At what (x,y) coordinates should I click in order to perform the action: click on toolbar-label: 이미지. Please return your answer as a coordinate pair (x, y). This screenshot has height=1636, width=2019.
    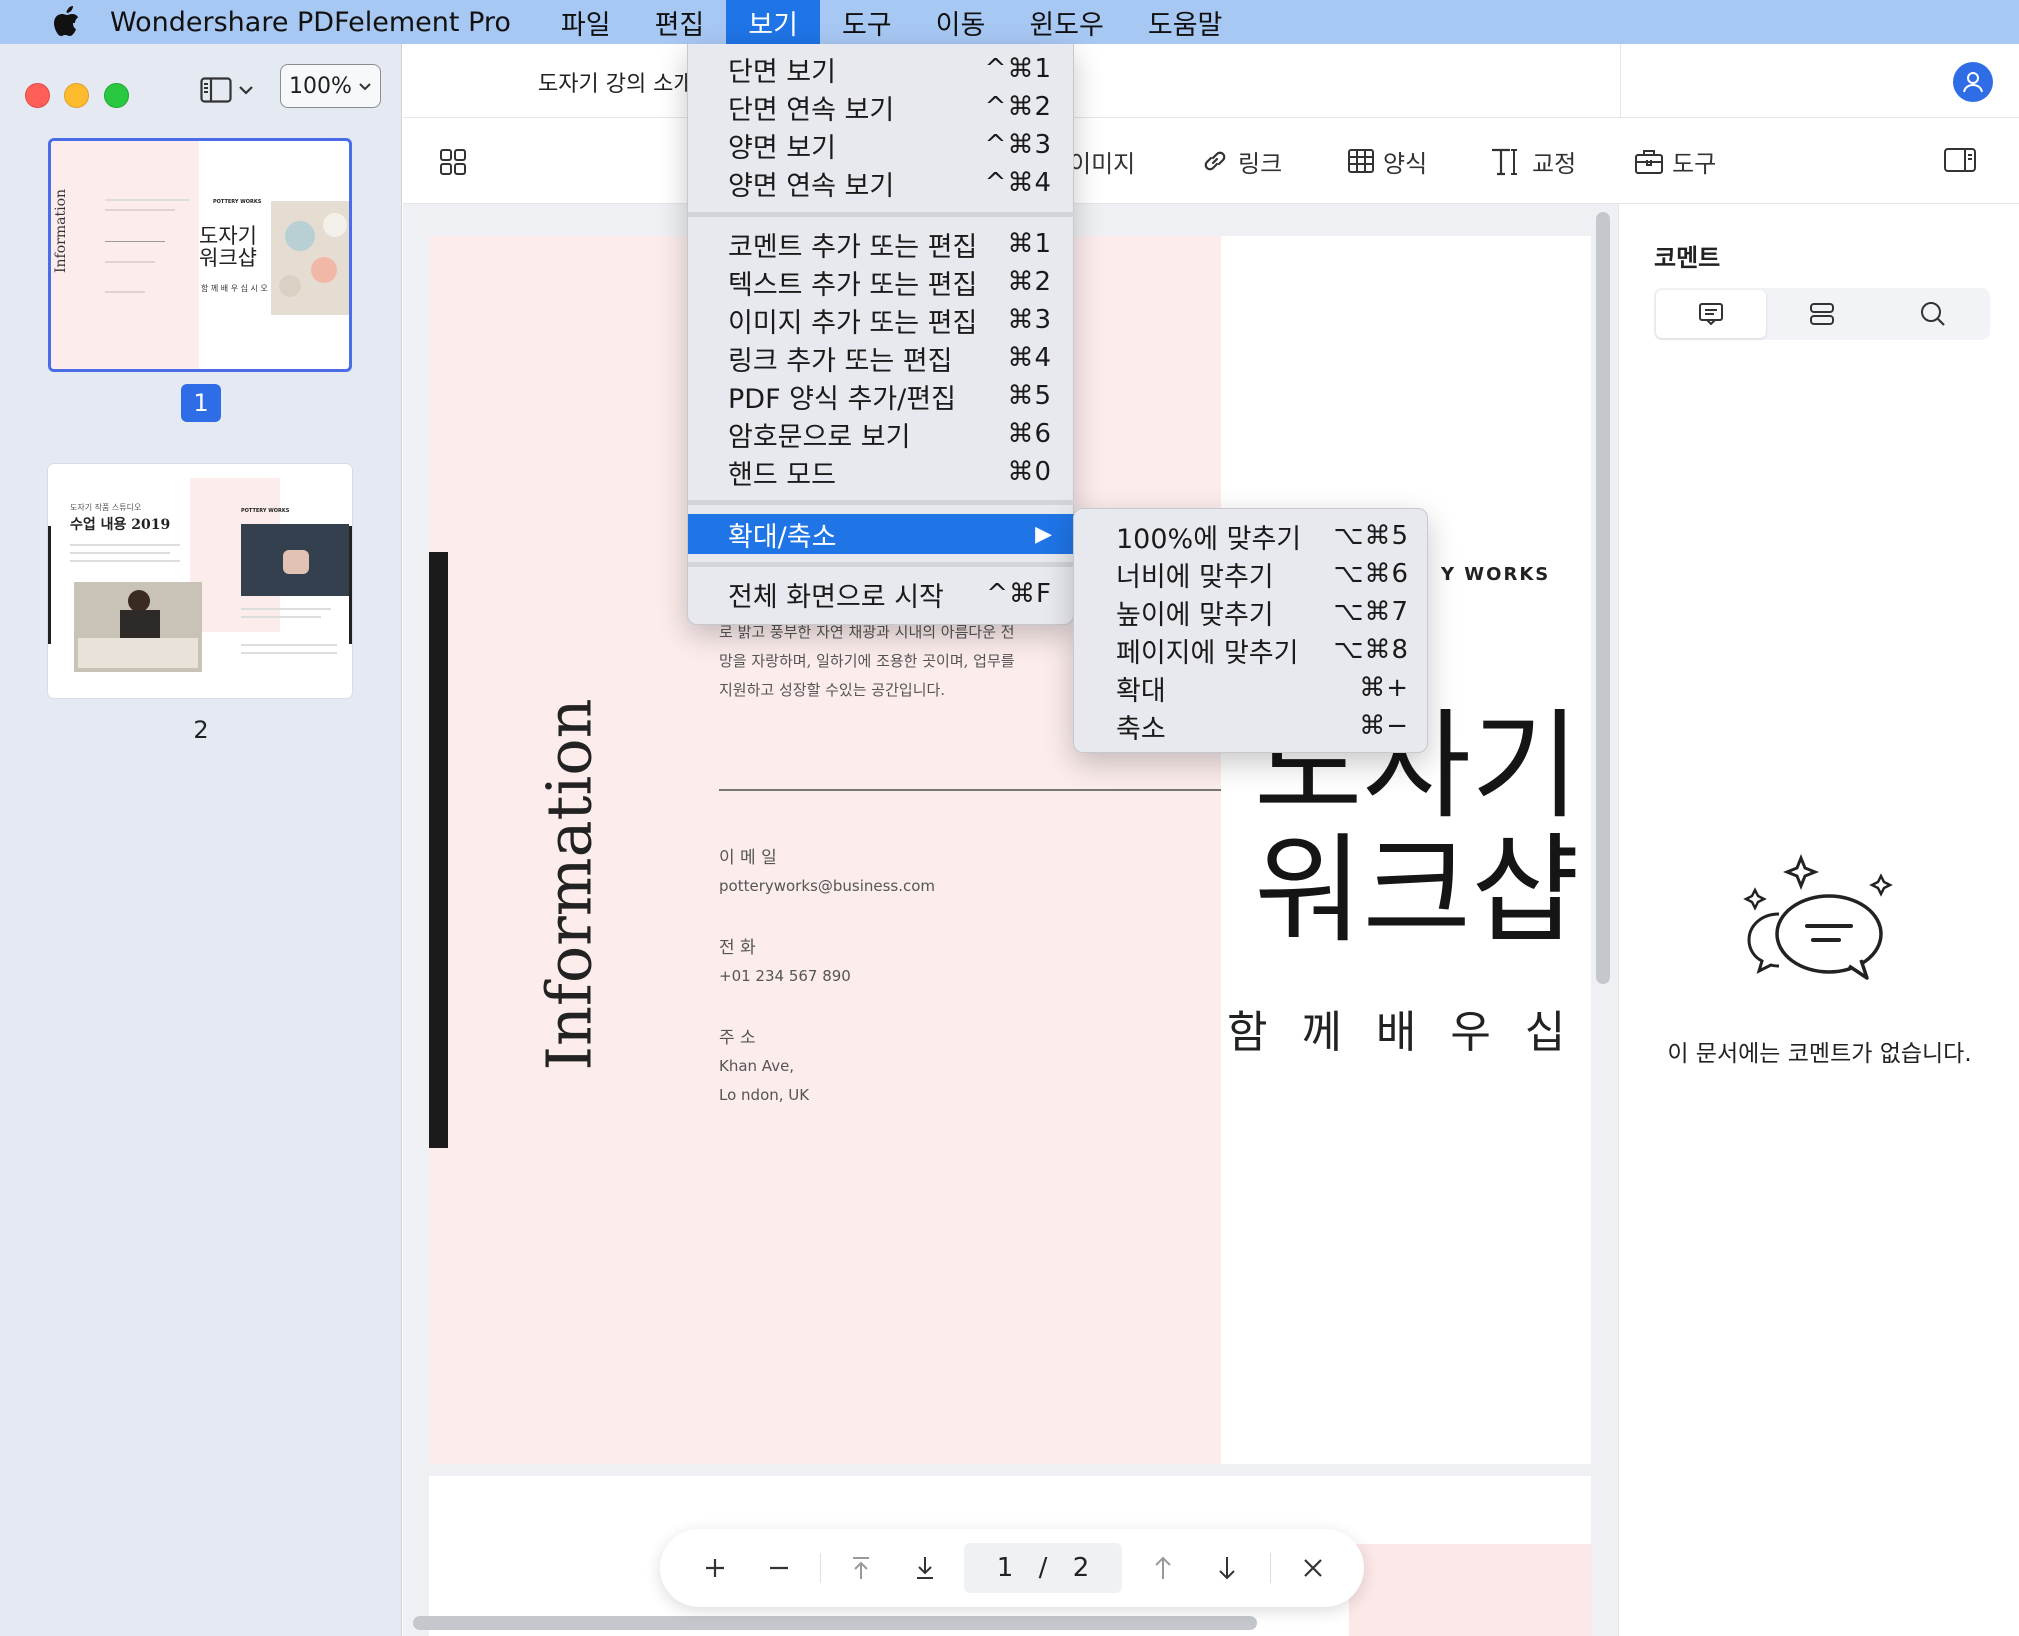
    Looking at the image, I should click on (1102, 163).